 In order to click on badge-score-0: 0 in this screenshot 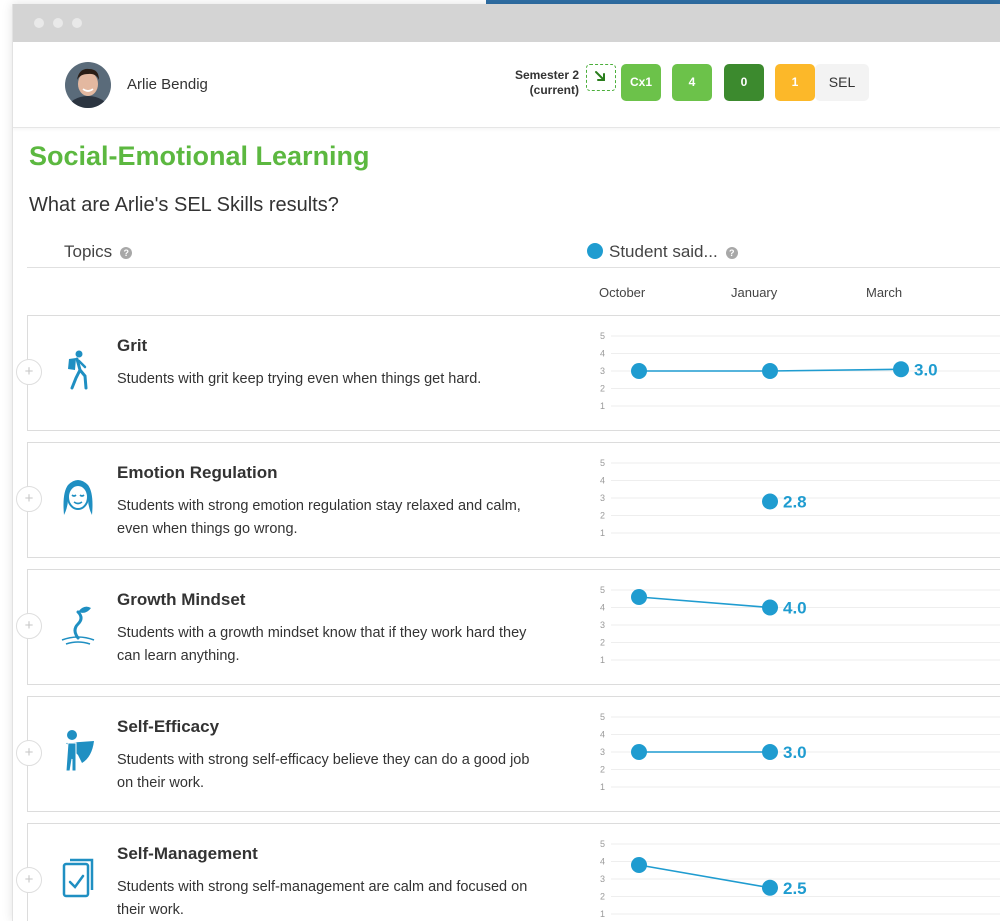, I will do `click(744, 82)`.